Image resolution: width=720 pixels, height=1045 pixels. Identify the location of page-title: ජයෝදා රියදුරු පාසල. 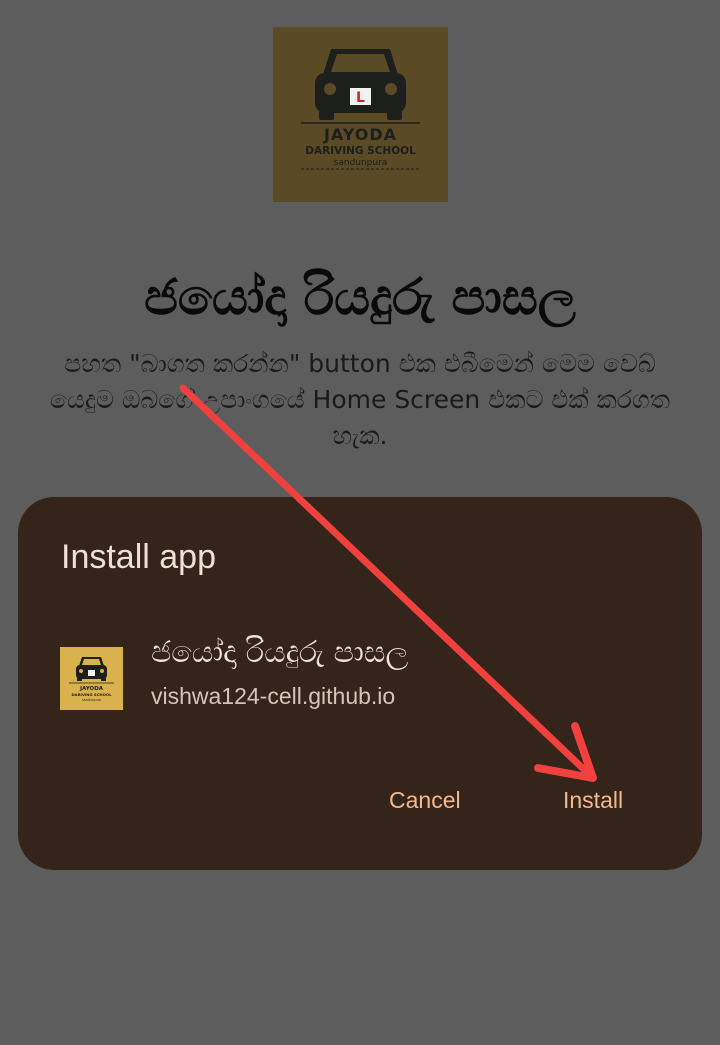
(360, 297).